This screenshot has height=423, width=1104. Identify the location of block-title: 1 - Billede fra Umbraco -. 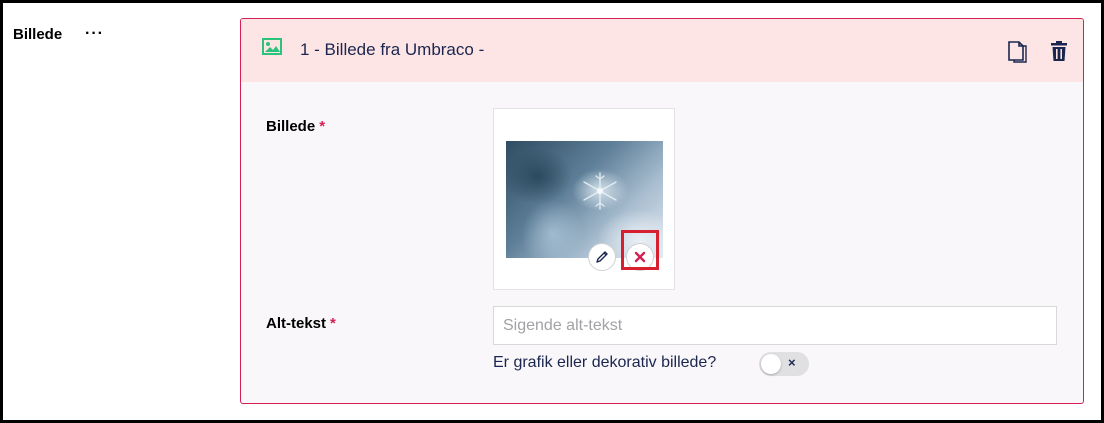
(392, 49).